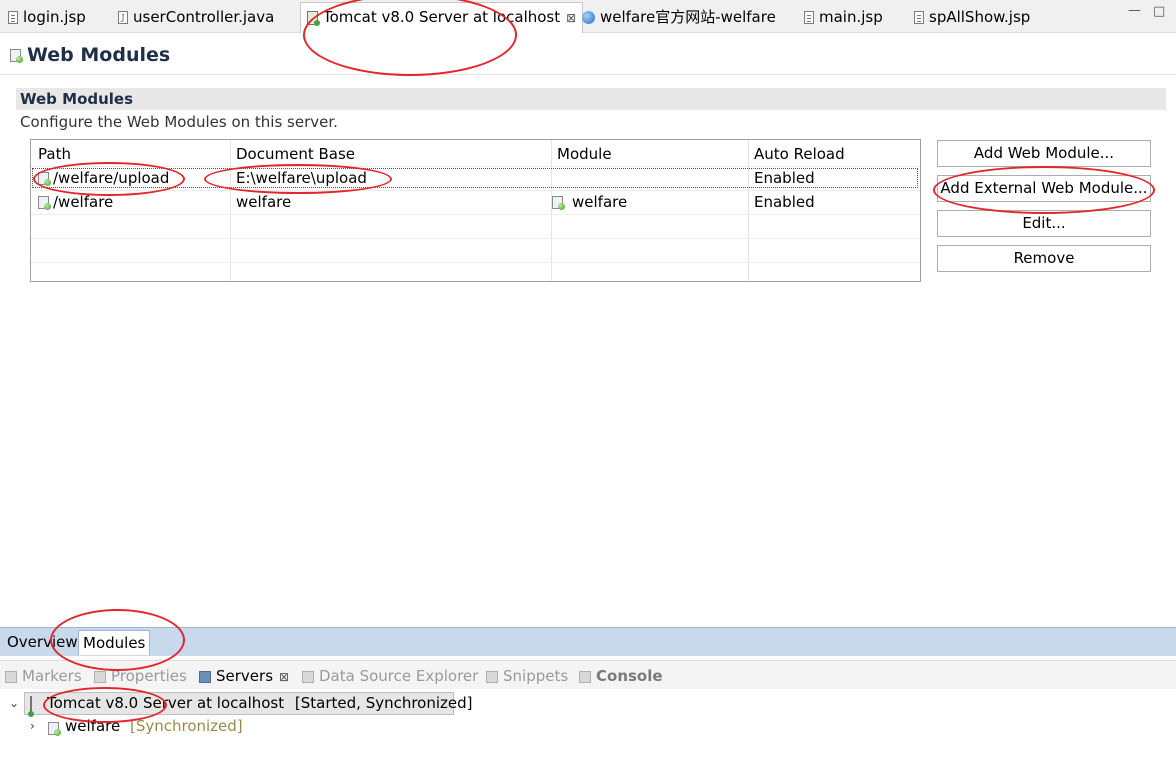 The width and height of the screenshot is (1176, 761). Describe the element at coordinates (75, 202) in the screenshot. I see `table-cell-path: /welfare` at that location.